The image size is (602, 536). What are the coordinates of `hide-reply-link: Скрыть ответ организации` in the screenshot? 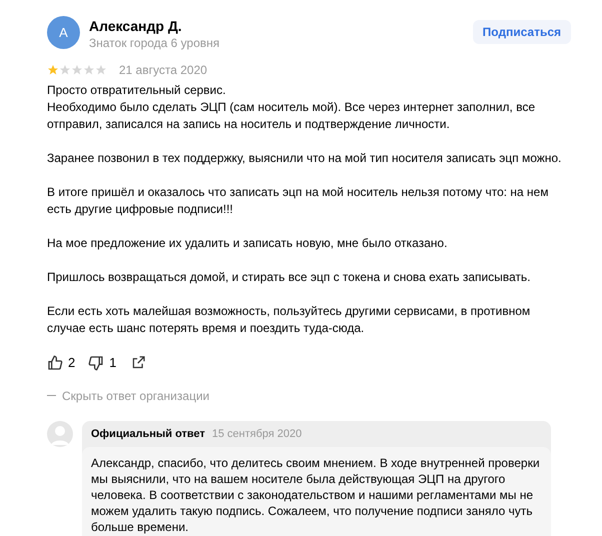 It's located at (136, 395).